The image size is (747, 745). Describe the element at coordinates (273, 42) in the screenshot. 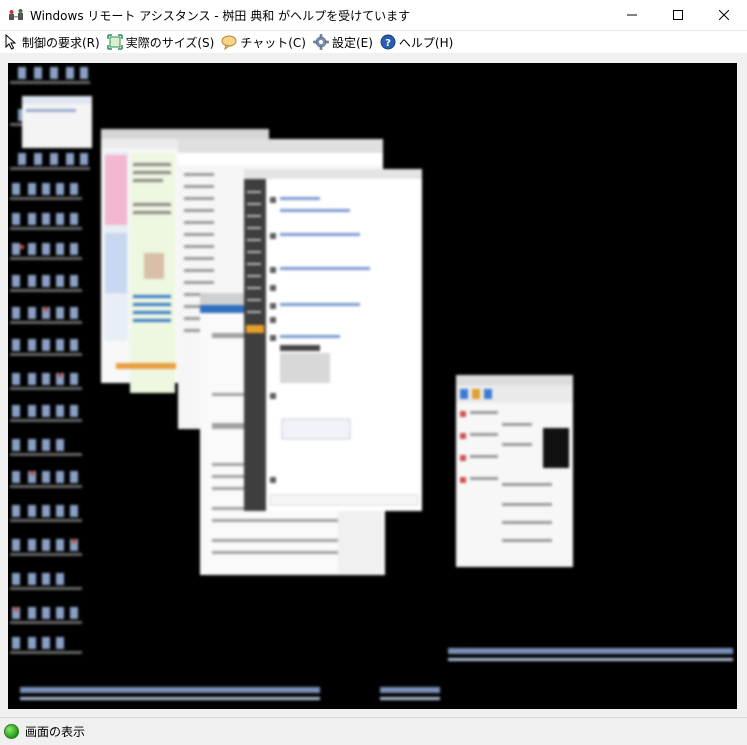

I see `menu-chat-label: チャット(C)` at that location.